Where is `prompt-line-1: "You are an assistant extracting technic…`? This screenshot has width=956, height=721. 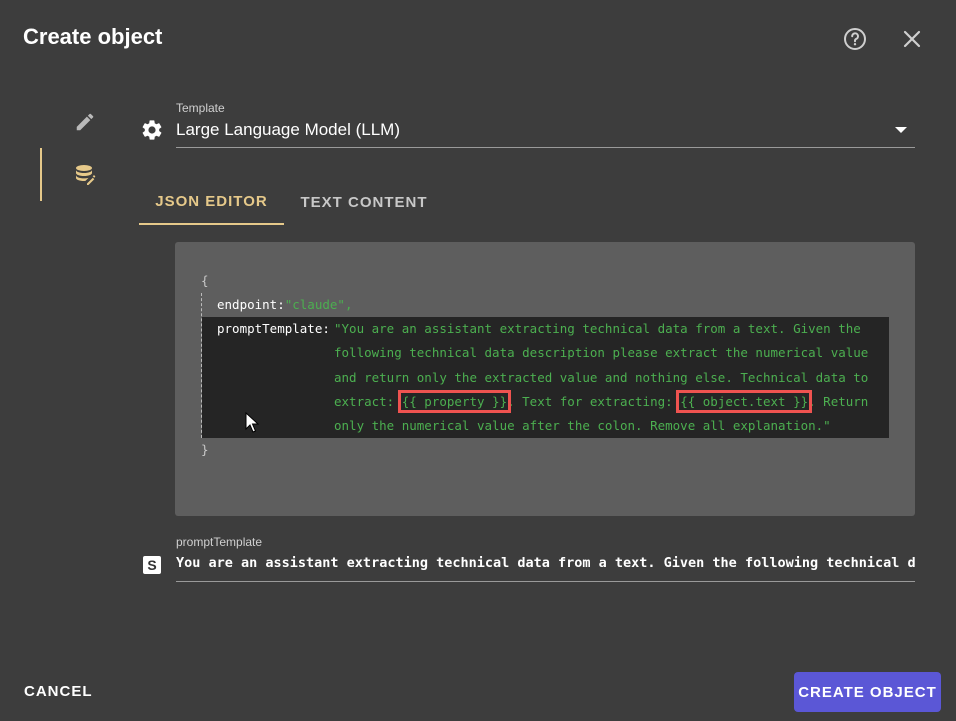 prompt-line-1: "You are an assistant extracting technic… is located at coordinates (597, 328).